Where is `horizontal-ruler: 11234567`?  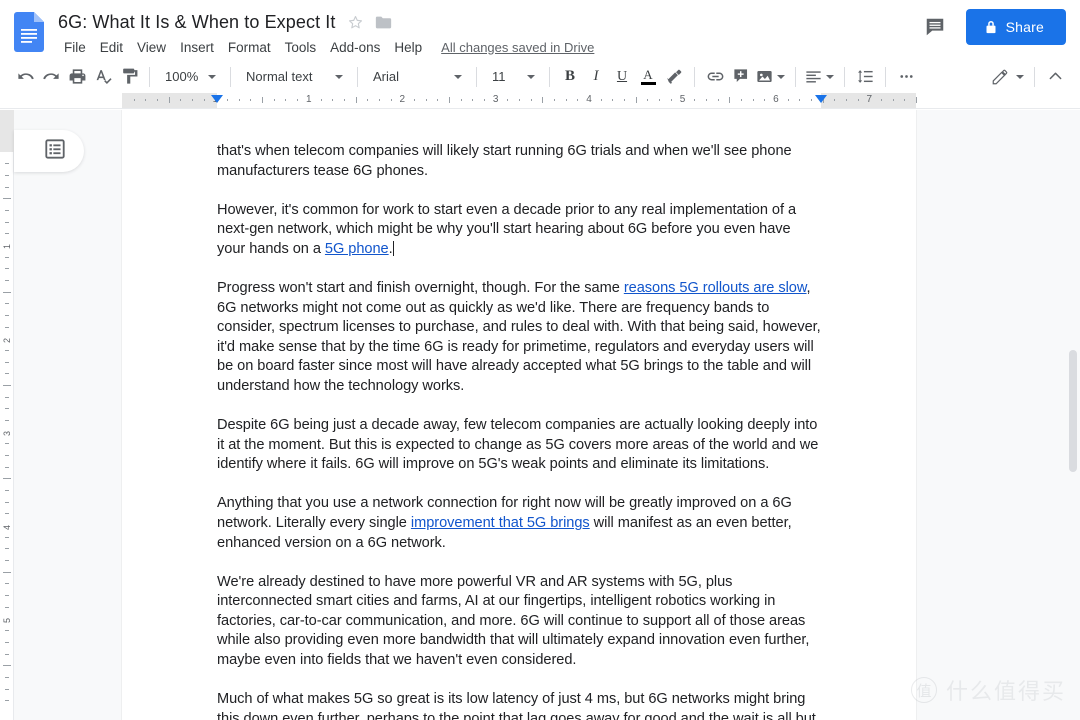
horizontal-ruler: 11234567 is located at coordinates (540, 101).